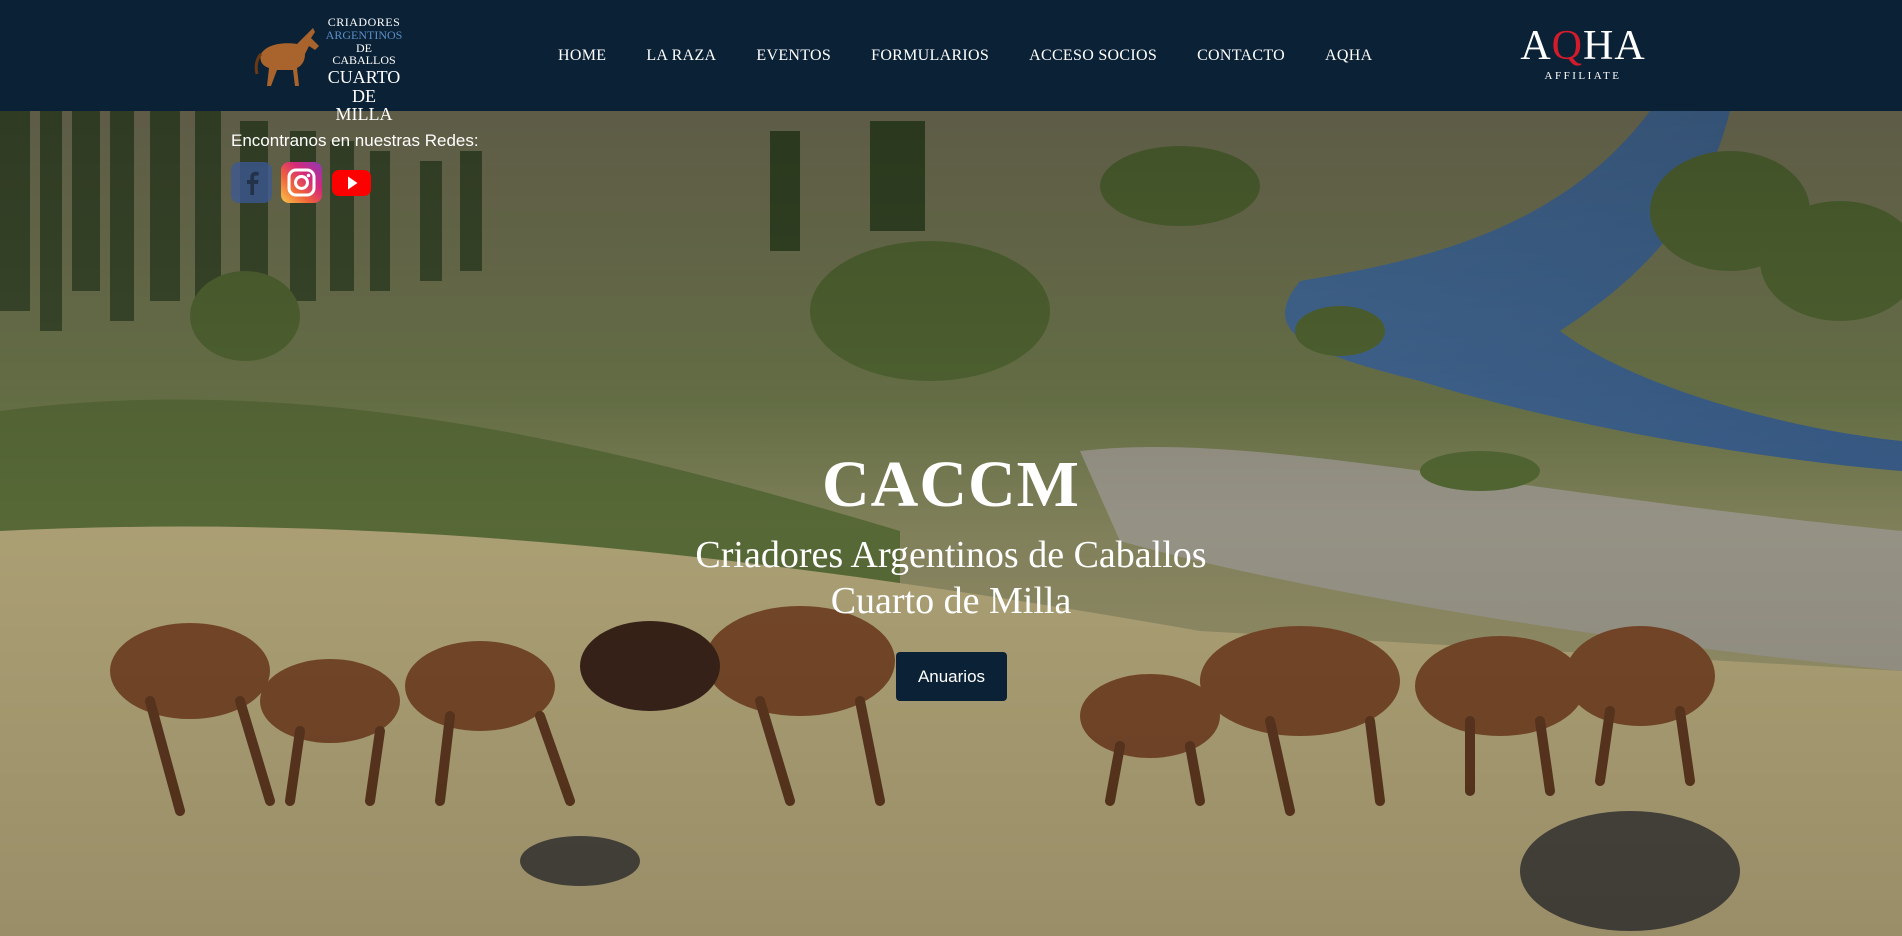 This screenshot has width=1902, height=936. Describe the element at coordinates (951, 601) in the screenshot. I see `hero-subtitle-line-2: Cuarto de Milla` at that location.